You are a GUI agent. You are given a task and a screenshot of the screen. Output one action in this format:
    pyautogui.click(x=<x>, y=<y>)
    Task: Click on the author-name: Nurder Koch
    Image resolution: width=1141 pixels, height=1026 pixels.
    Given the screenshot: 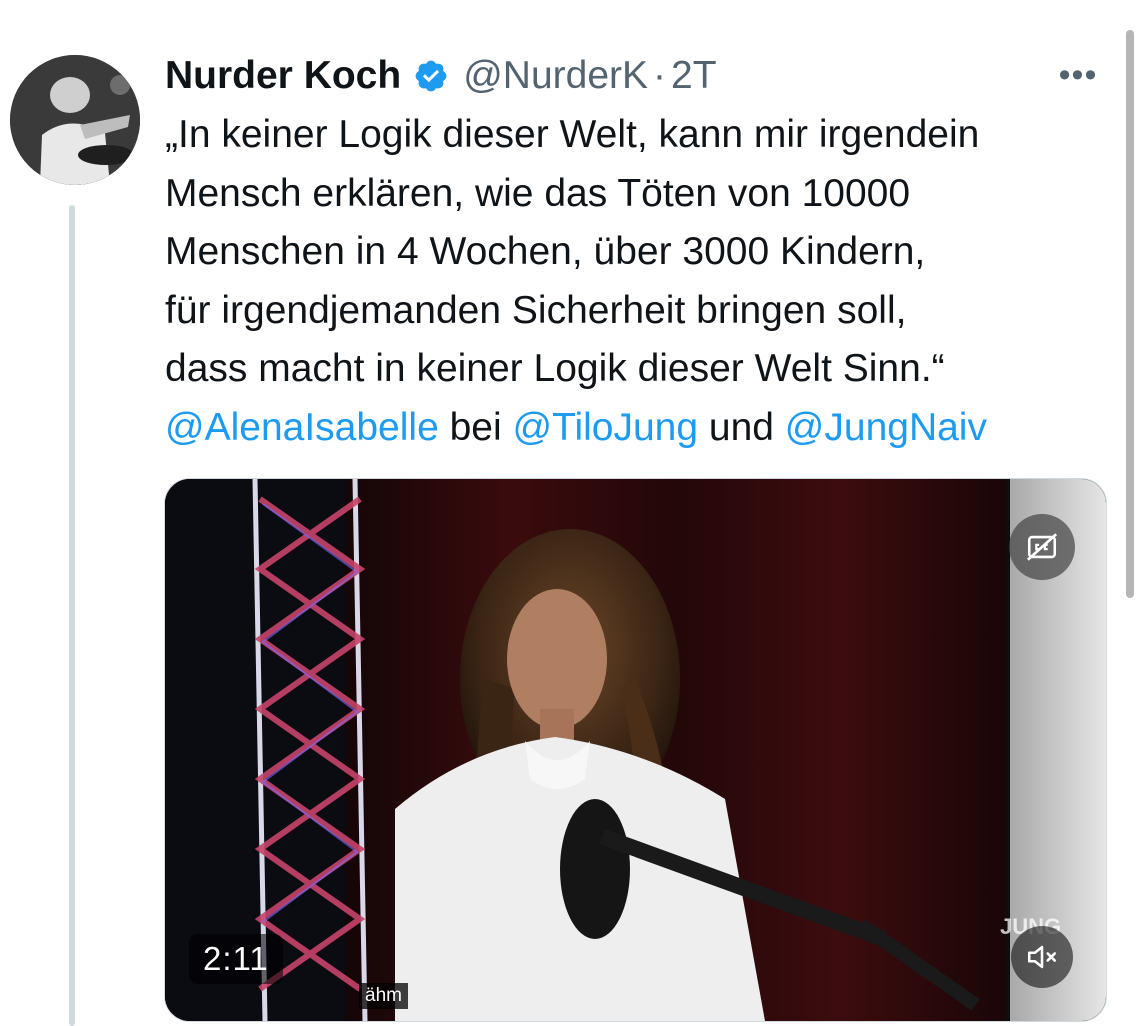 What is the action you would take?
    pyautogui.click(x=283, y=76)
    